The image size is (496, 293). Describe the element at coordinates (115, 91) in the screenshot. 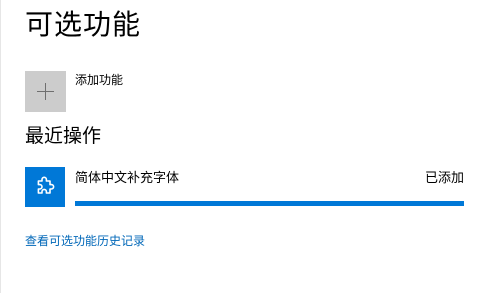

I see `add-feature-button: 添加功能` at that location.